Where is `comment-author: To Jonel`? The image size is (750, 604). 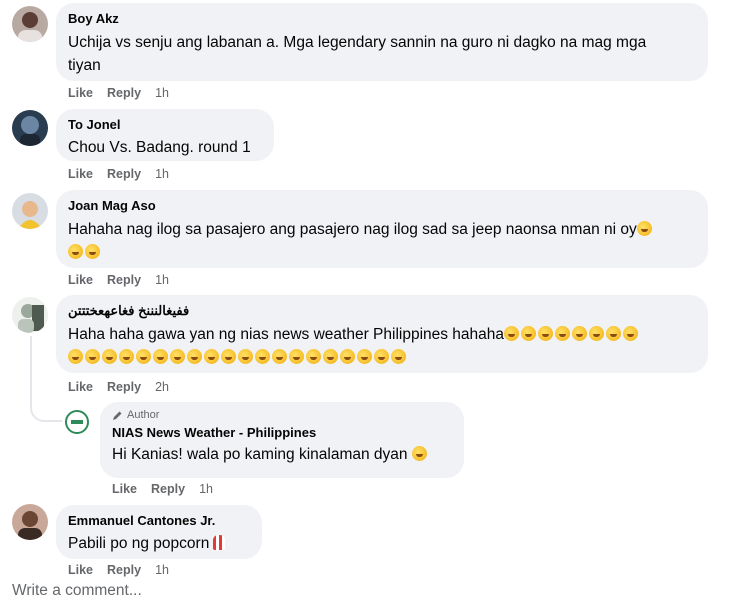
comment-author: To Jonel is located at coordinates (165, 124).